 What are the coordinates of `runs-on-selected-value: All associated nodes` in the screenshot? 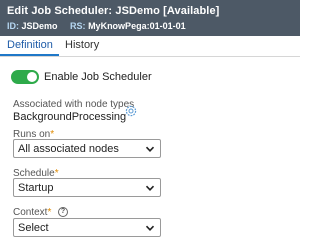 It's located at (68, 149).